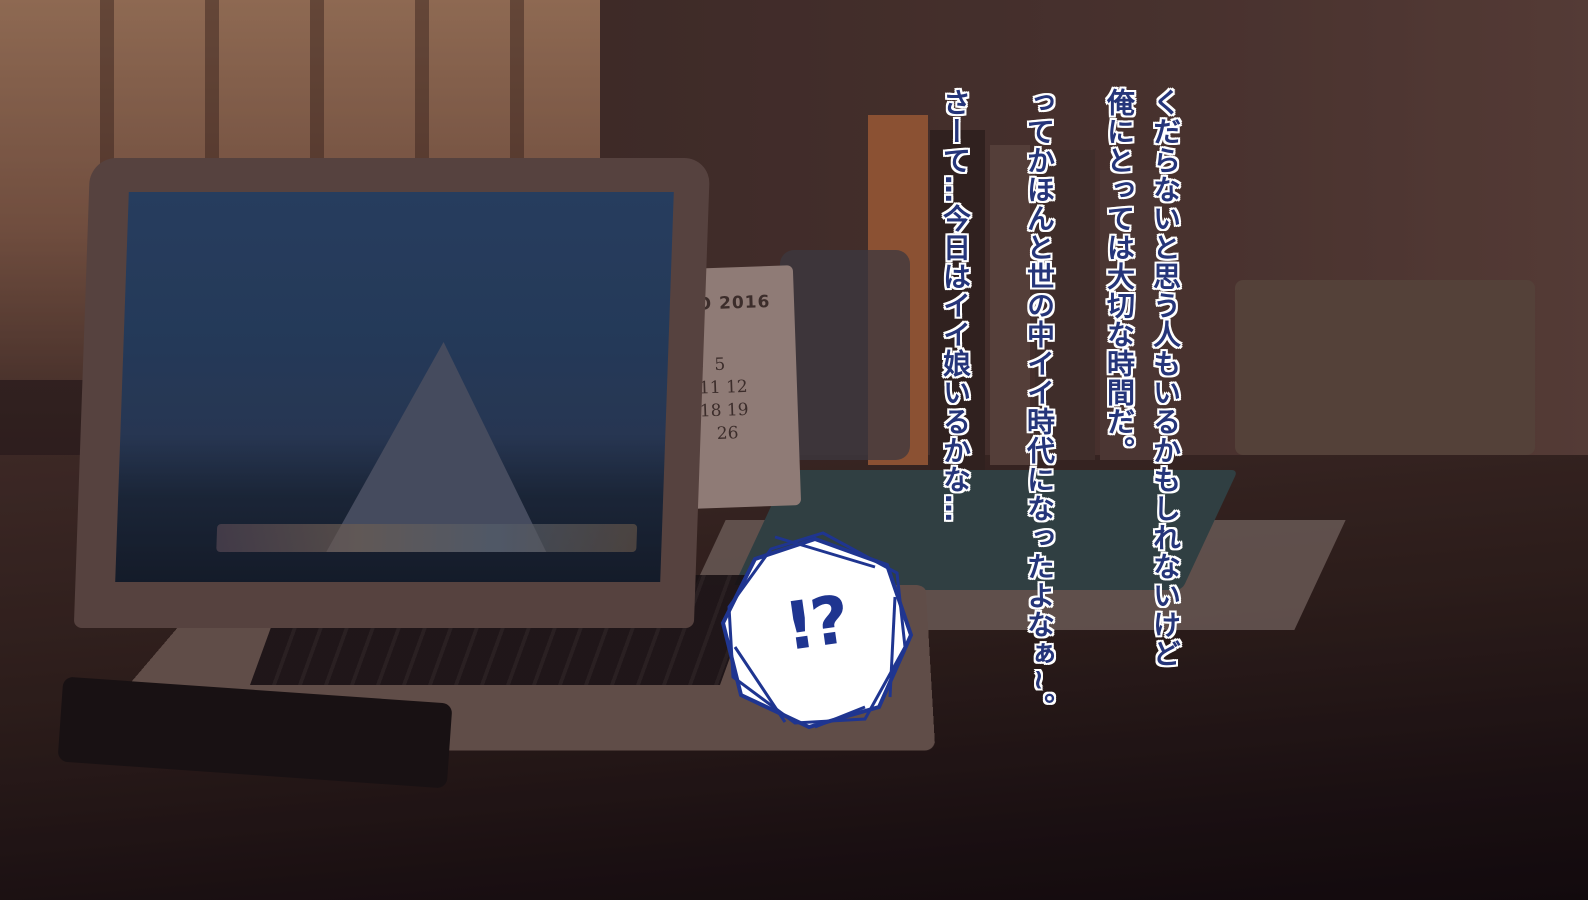 The width and height of the screenshot is (1588, 900). I want to click on surprise-exclamation-question-icon: !?, so click(817, 632).